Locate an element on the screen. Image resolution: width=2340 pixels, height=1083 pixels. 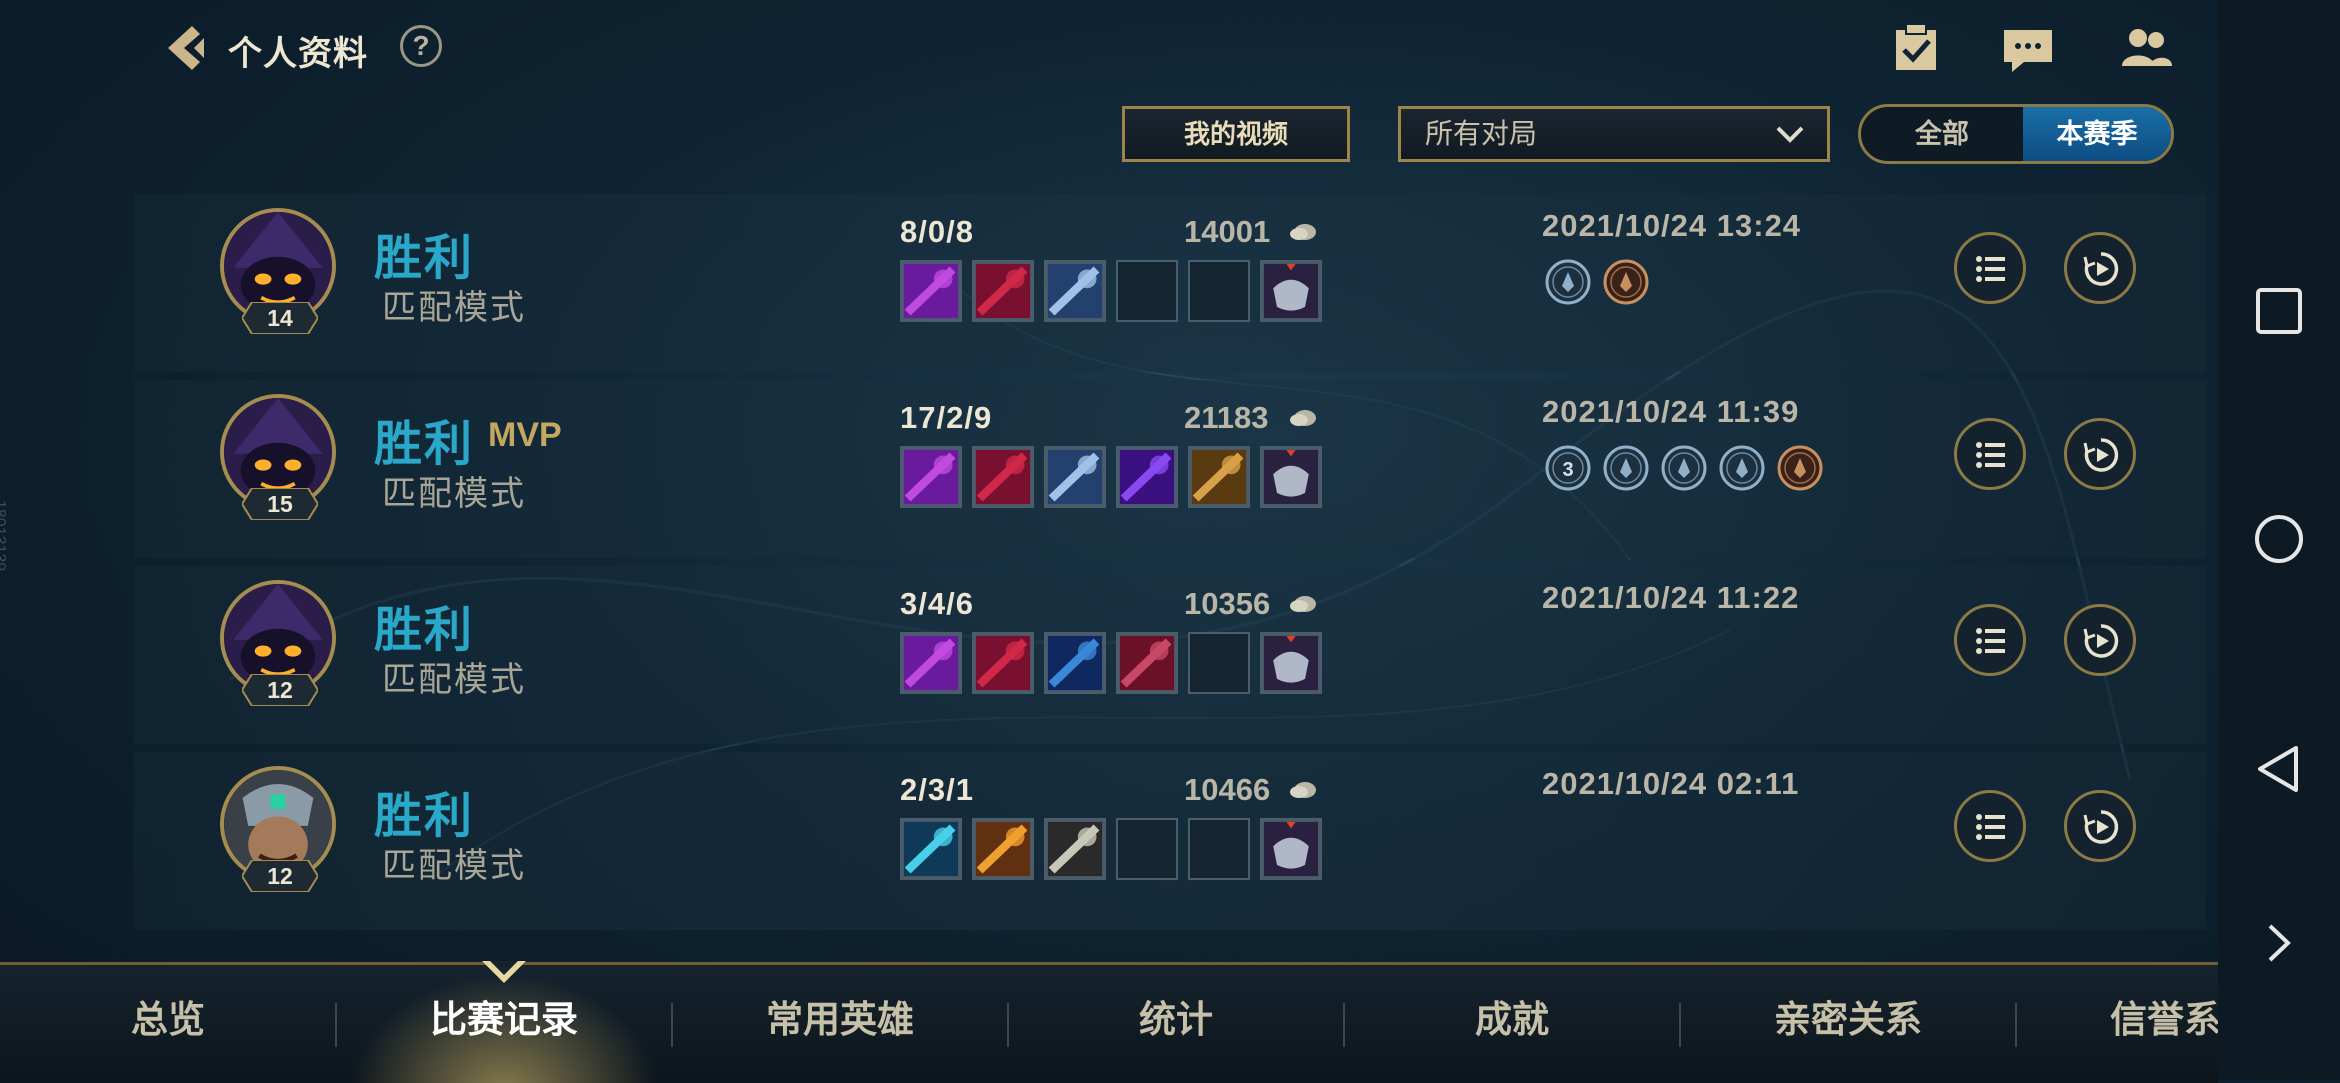
match-filter-dropdown: 所有对局 is located at coordinates (1614, 134).